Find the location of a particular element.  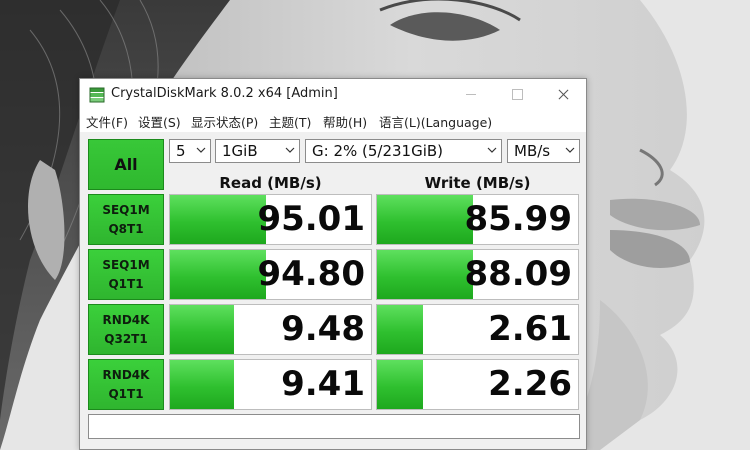

test-params: Q8T1 is located at coordinates (126, 228).